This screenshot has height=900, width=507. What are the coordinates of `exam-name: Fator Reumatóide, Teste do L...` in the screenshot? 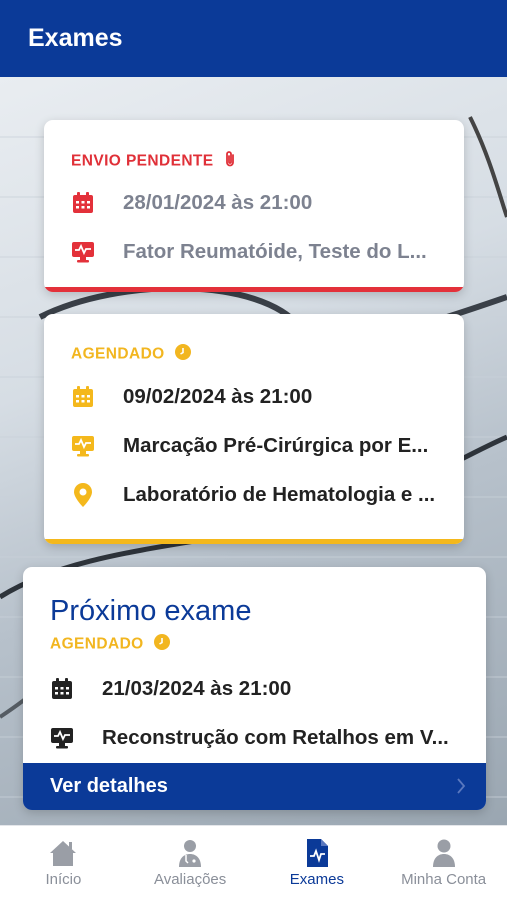 It's located at (275, 251).